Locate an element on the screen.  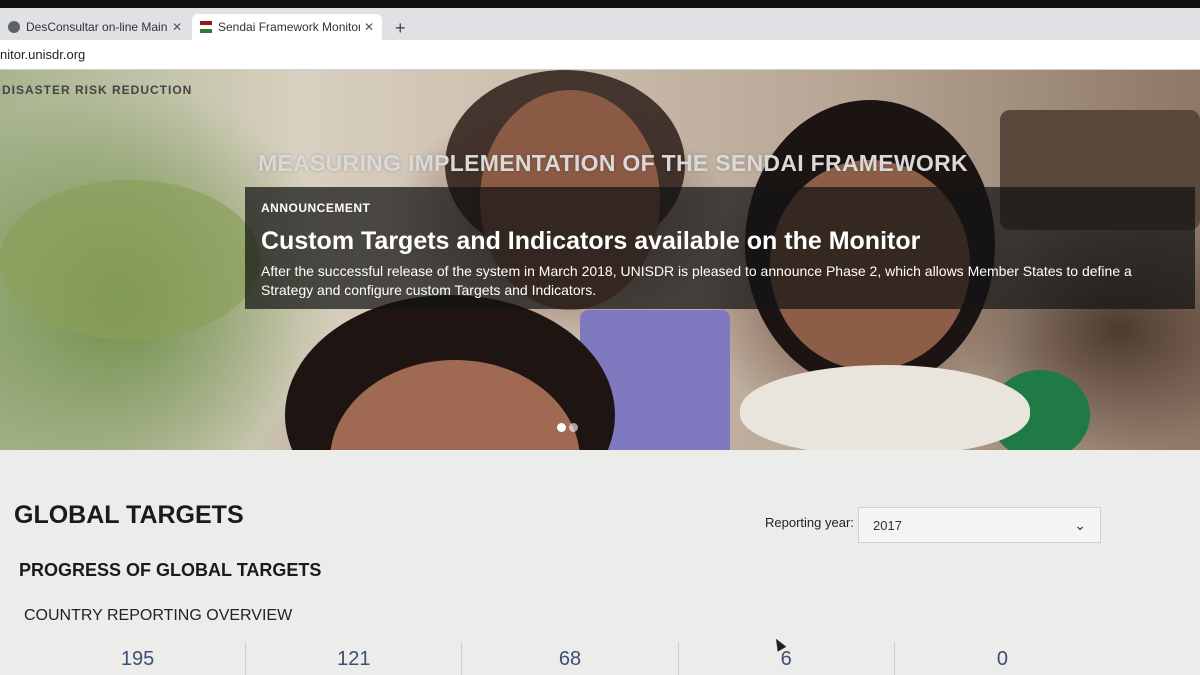
stat-value: 121 is located at coordinates (354, 658).